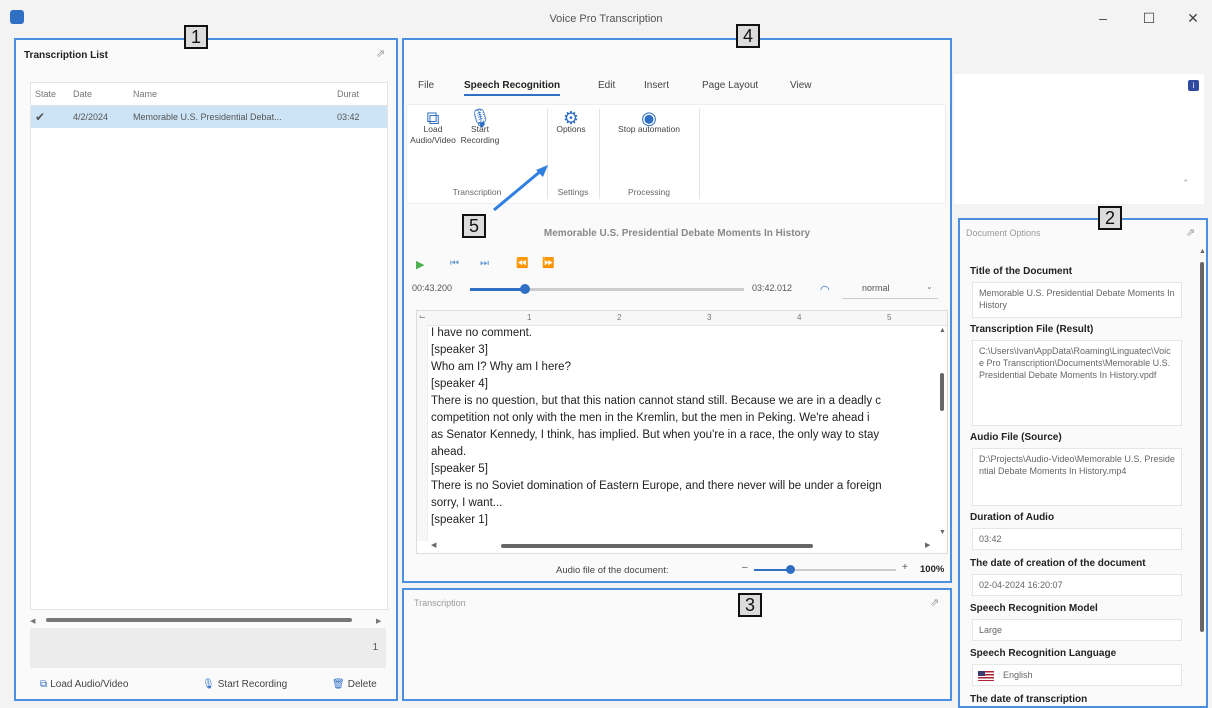  What do you see at coordinates (1193, 18) in the screenshot?
I see `close-button: ✕` at bounding box center [1193, 18].